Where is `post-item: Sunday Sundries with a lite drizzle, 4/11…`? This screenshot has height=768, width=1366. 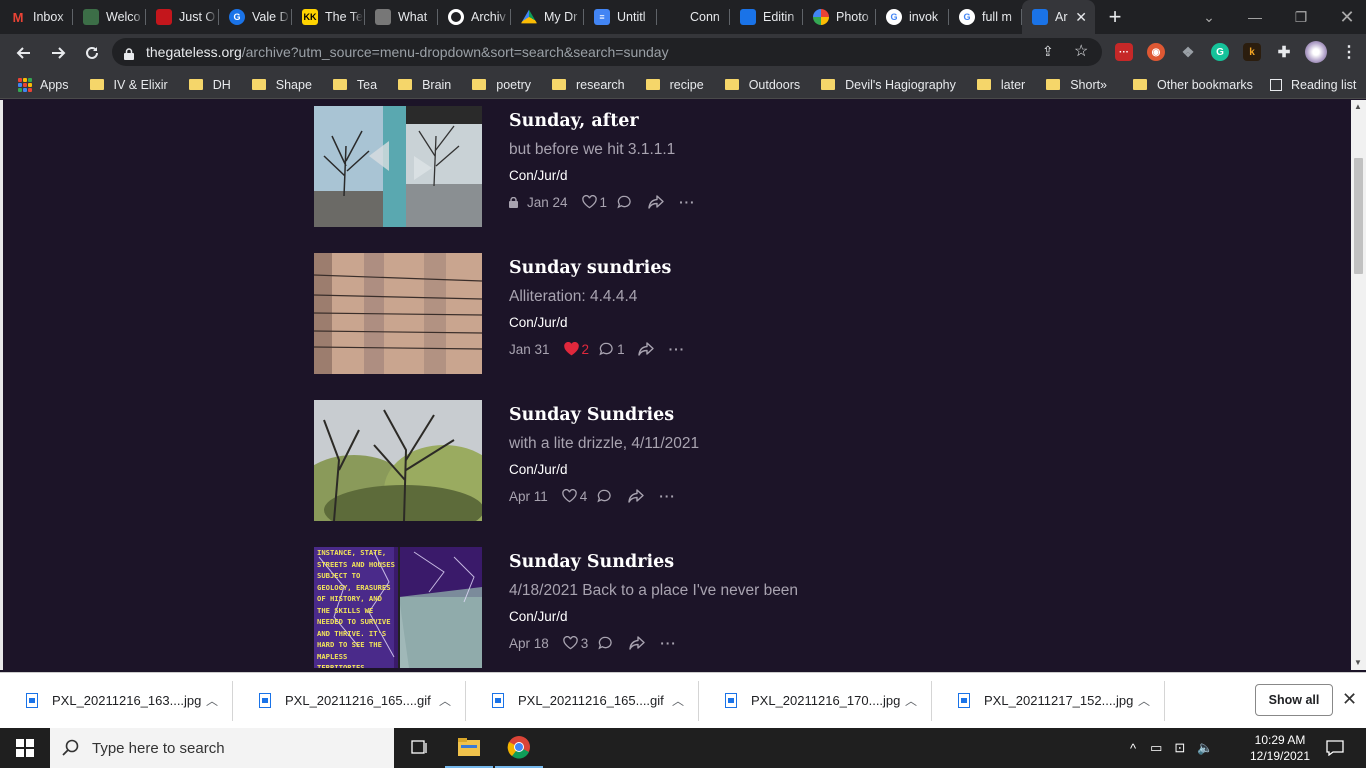
post-item: Sunday Sundries with a lite drizzle, 4/11… is located at coordinates (664, 460).